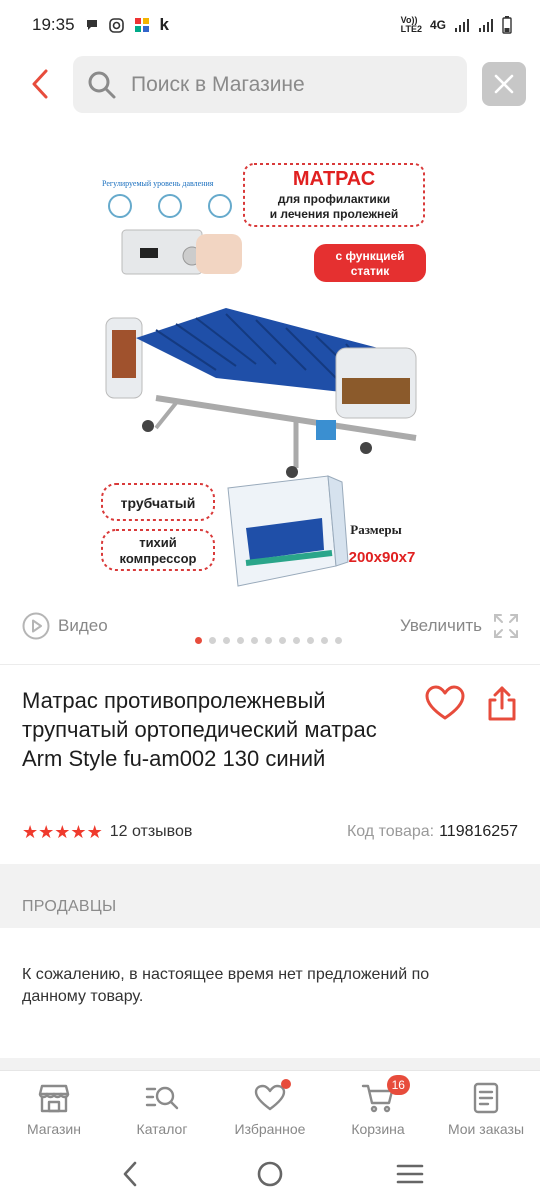 The height and width of the screenshot is (1200, 540). I want to click on back-button, so click(40, 84).